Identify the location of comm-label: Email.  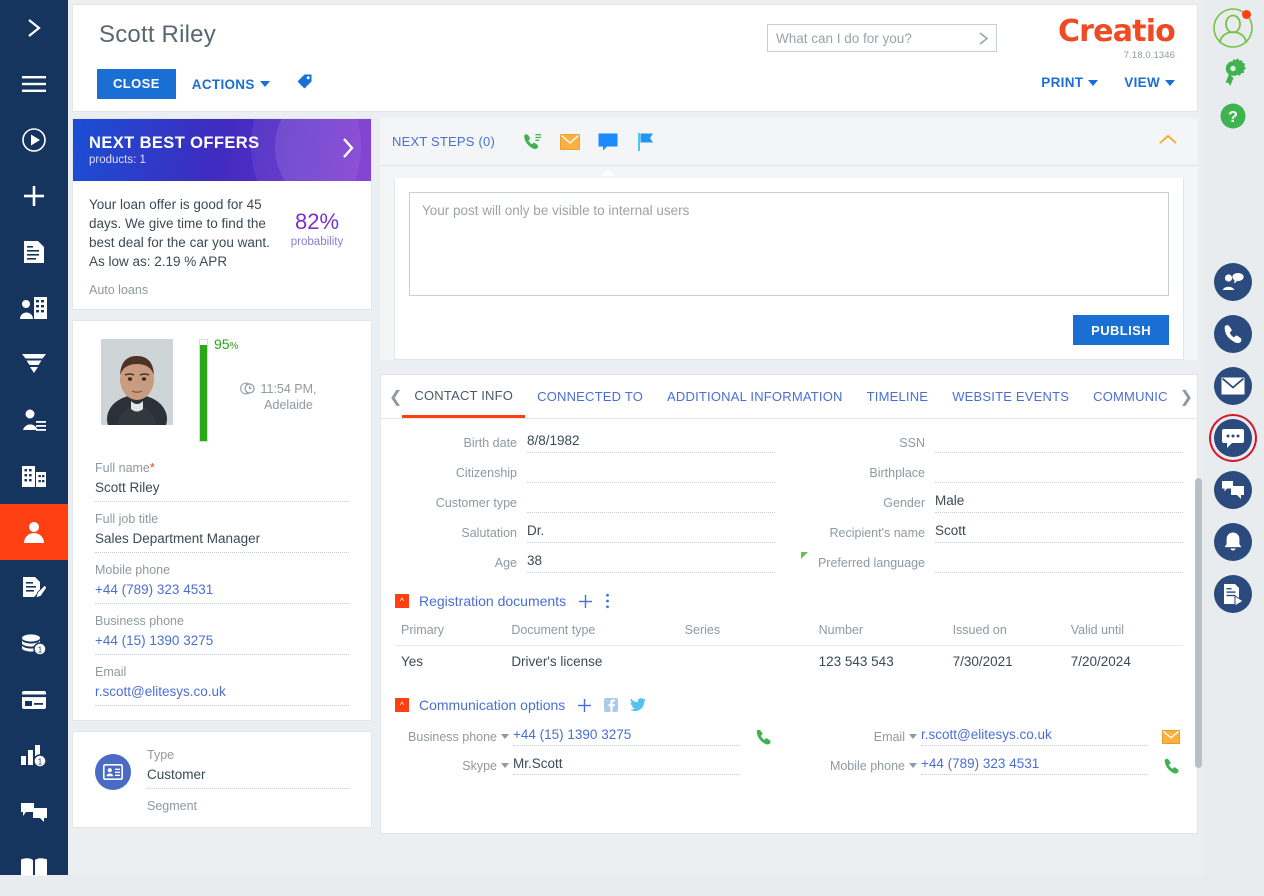
(862, 737).